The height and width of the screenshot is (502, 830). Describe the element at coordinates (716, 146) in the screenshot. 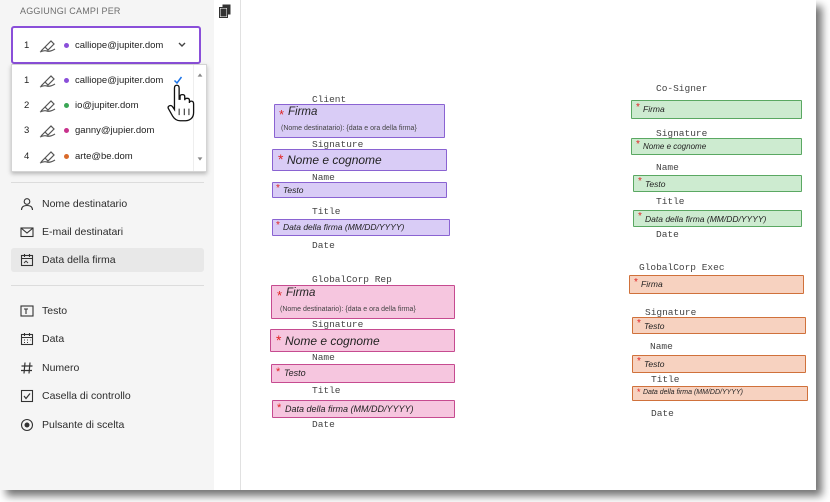

I see `field-cosigner-nome: * Nome e cognome` at that location.